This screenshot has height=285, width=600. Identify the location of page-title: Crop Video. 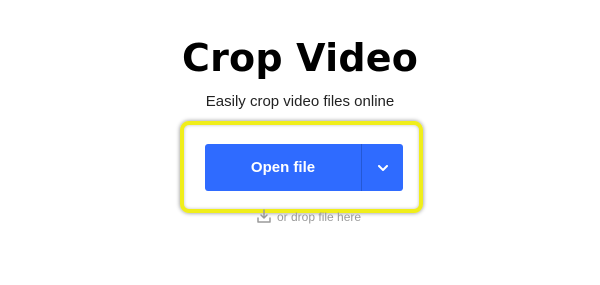
(299, 58).